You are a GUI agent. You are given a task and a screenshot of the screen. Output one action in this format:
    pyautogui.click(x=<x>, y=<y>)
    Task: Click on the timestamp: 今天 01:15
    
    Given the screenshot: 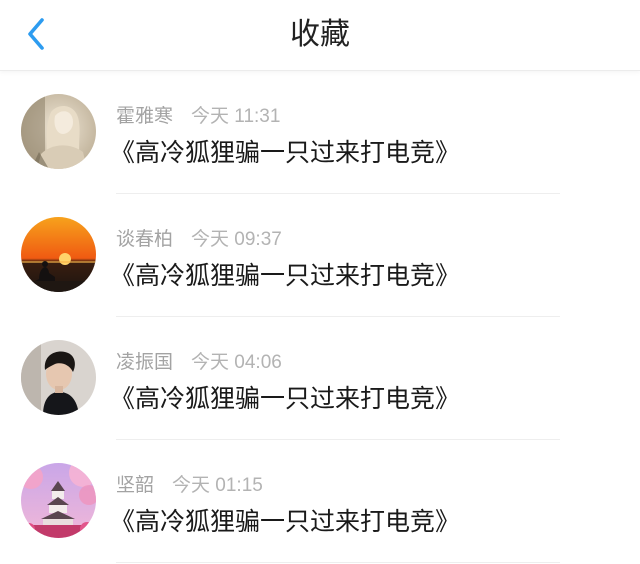 What is the action you would take?
    pyautogui.click(x=217, y=485)
    